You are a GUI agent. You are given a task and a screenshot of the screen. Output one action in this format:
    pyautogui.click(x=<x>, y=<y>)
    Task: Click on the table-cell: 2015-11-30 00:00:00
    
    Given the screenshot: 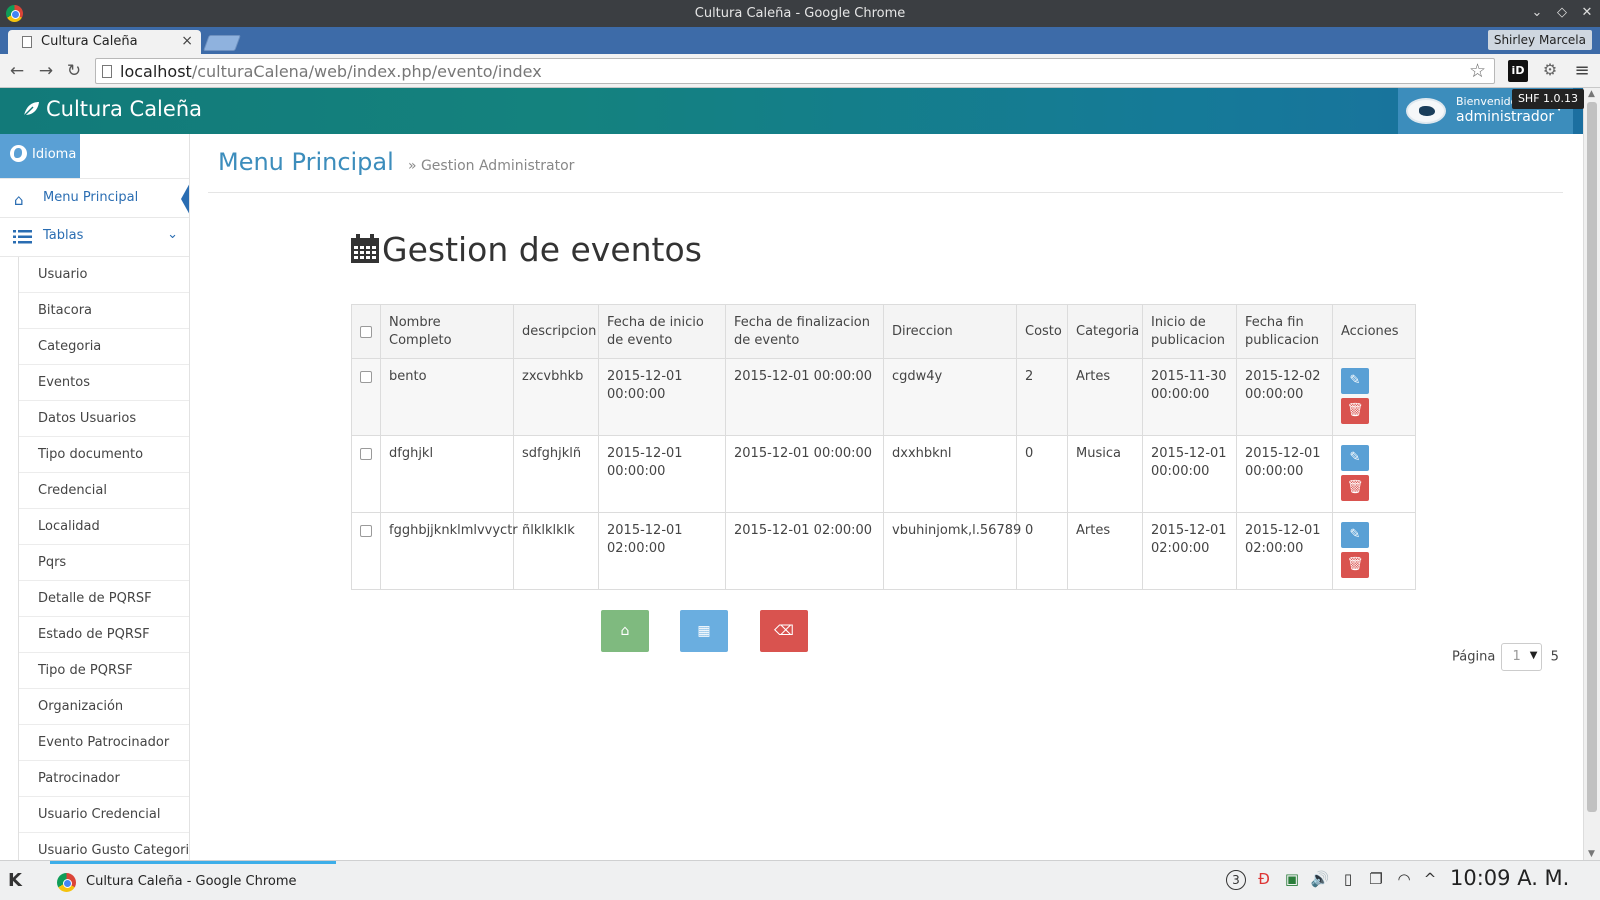 What is the action you would take?
    pyautogui.click(x=1189, y=397)
    